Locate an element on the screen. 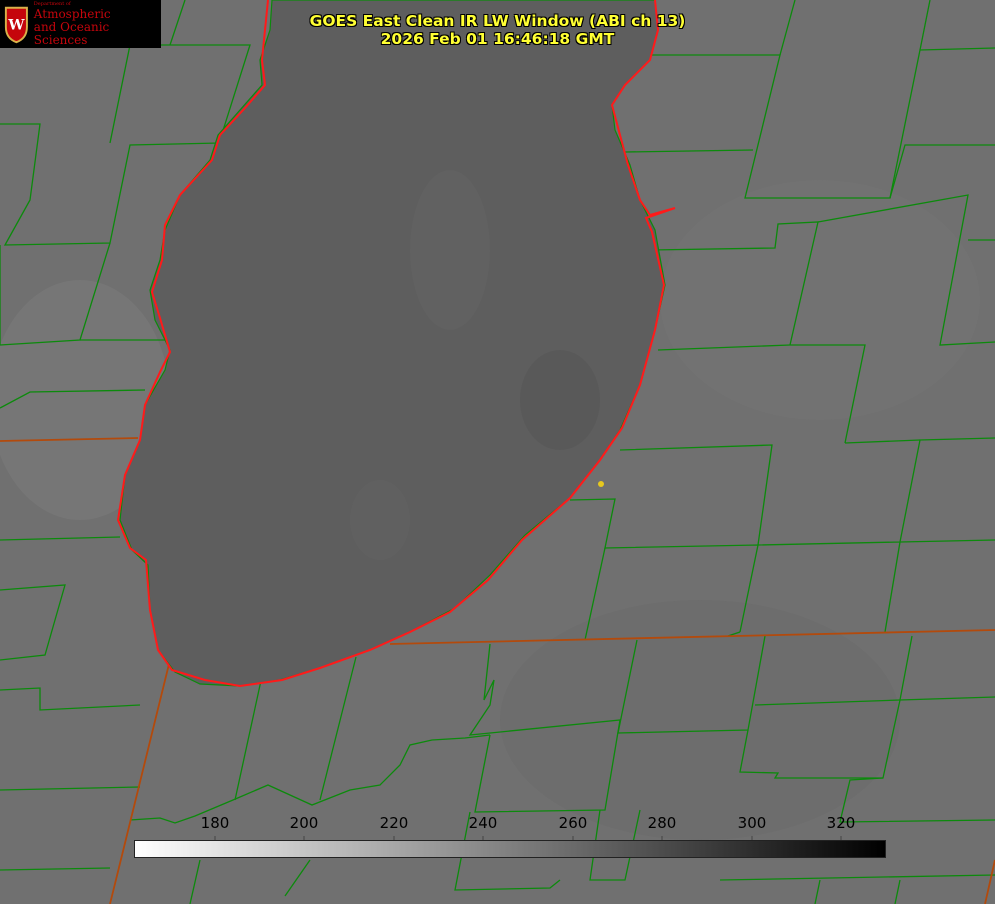 This screenshot has height=904, width=995. location-marker is located at coordinates (601, 484).